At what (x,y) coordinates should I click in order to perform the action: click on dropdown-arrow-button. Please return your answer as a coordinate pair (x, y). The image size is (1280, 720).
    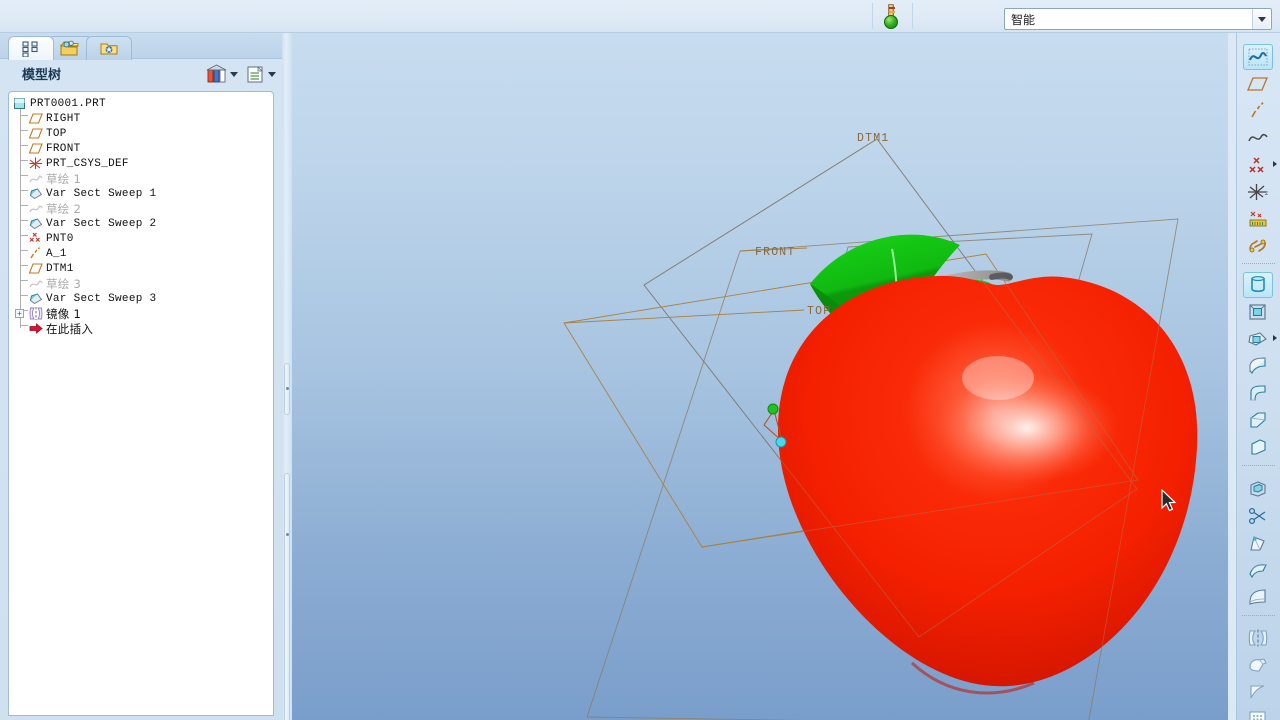
    Looking at the image, I should click on (1261, 19).